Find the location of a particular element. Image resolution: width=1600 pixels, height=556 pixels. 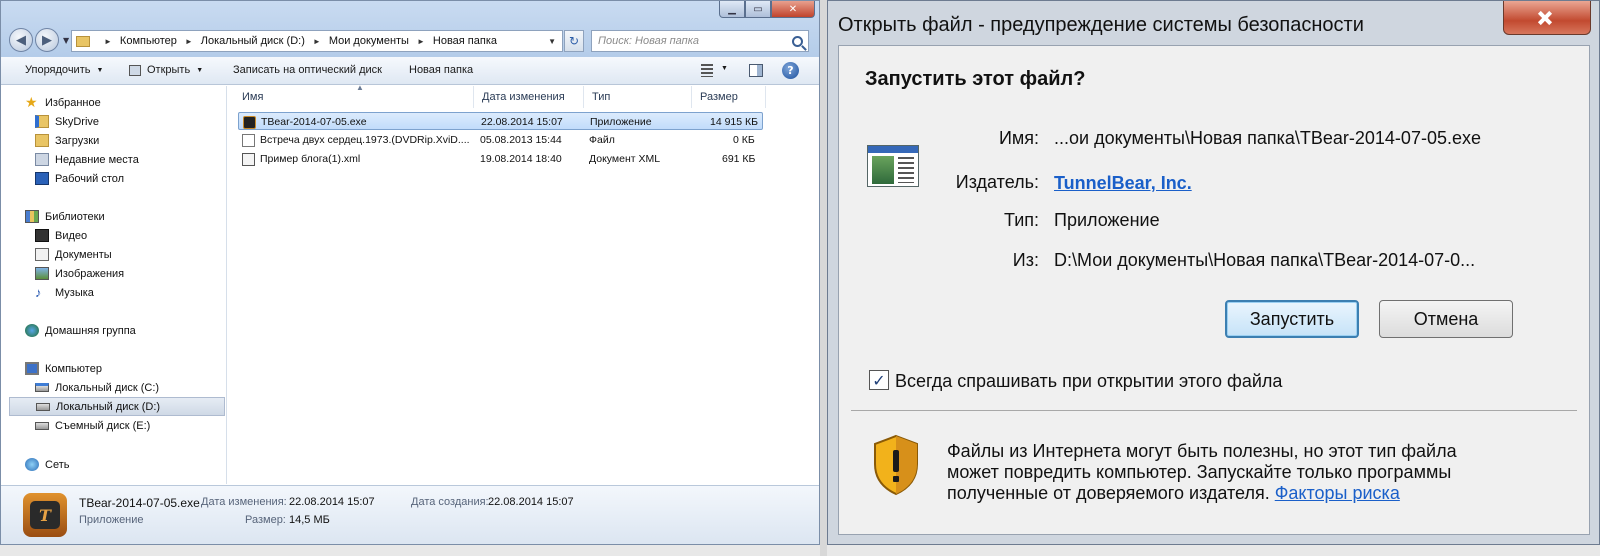

homegroup-icon is located at coordinates (32, 330).